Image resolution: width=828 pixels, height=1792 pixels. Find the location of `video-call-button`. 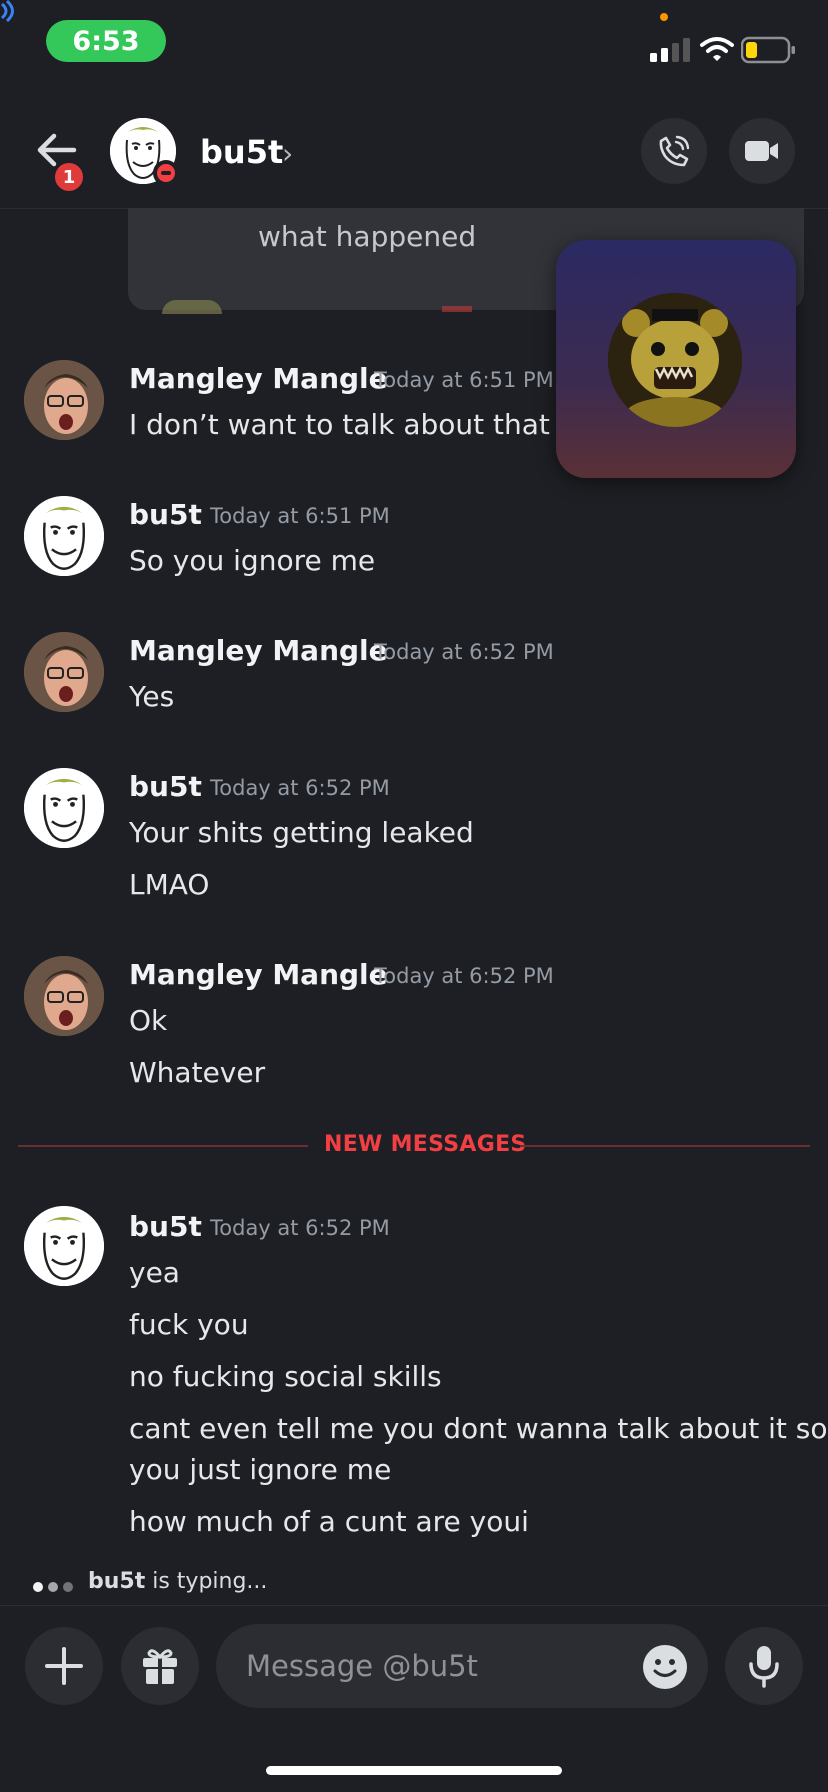

video-call-button is located at coordinates (762, 151).